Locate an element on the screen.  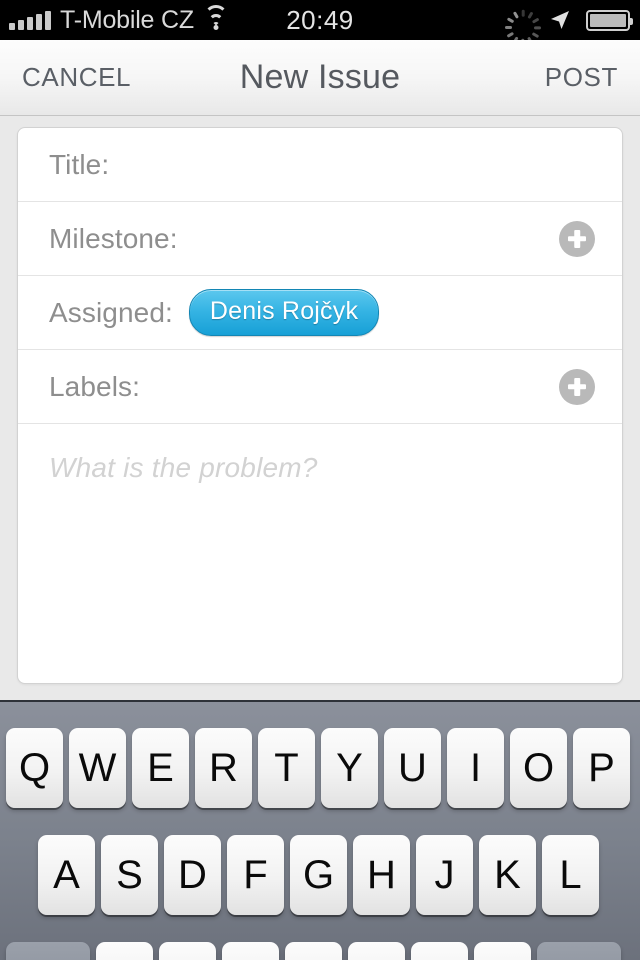
keyboard-key-g: G is located at coordinates (318, 875).